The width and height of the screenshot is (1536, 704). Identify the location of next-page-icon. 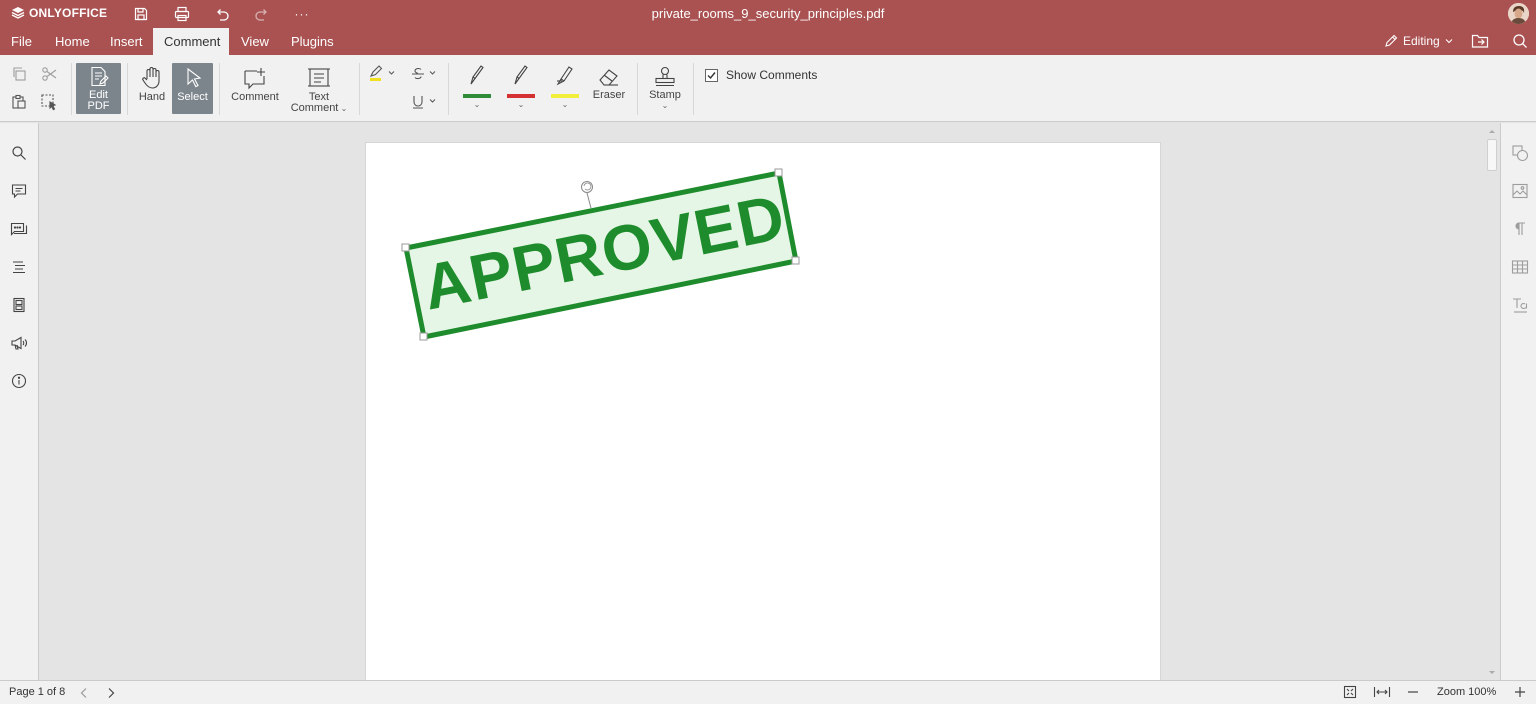
(111, 693).